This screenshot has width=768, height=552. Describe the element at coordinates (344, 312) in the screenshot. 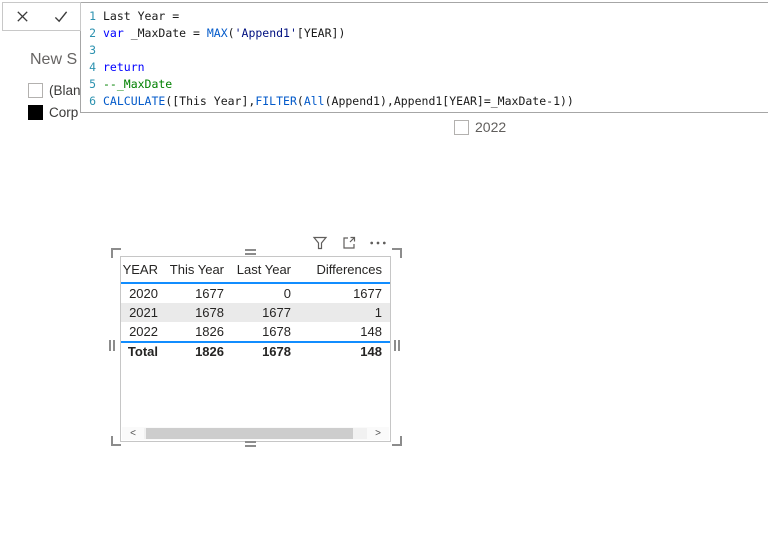

I see `table-cell: 1` at that location.